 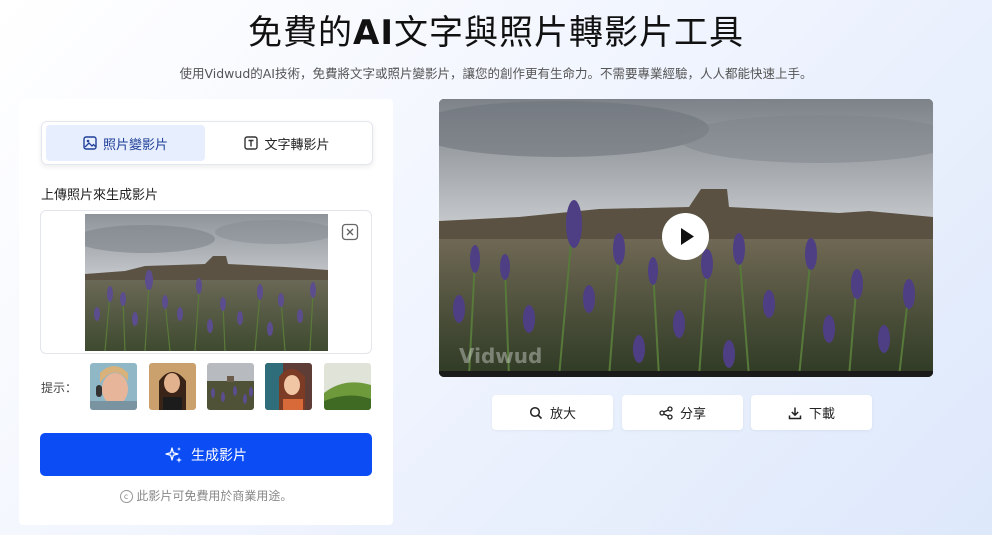 What do you see at coordinates (251, 143) in the screenshot?
I see `text-icon` at bounding box center [251, 143].